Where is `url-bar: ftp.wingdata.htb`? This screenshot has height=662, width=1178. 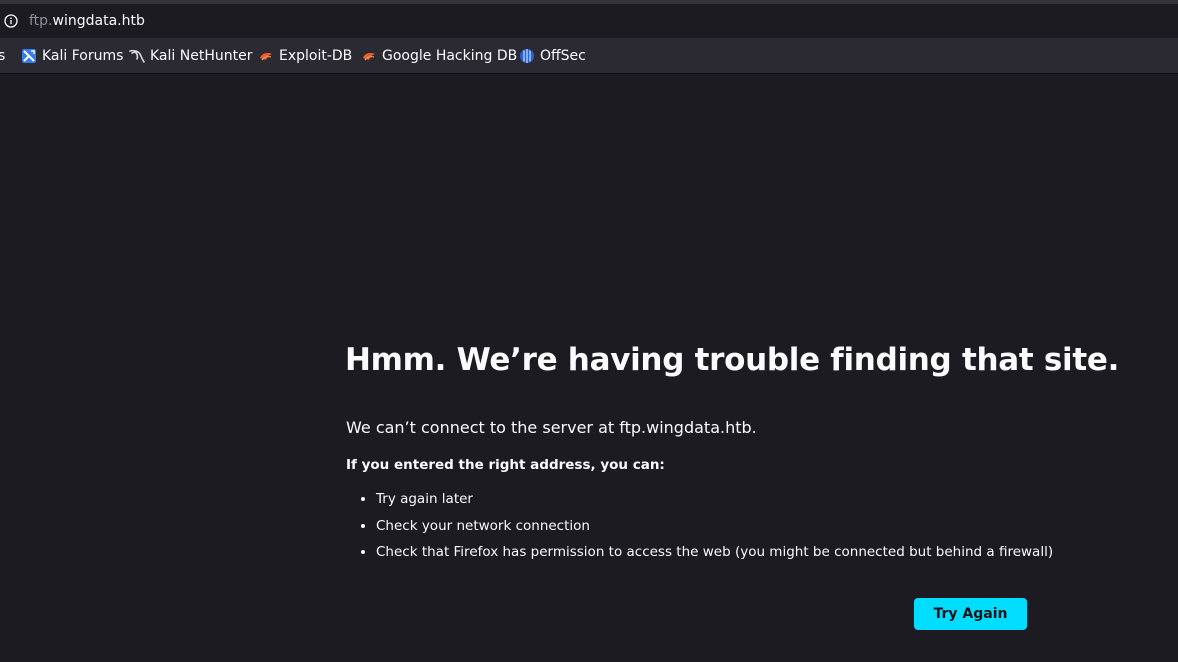
url-bar: ftp.wingdata.htb is located at coordinates (589, 21).